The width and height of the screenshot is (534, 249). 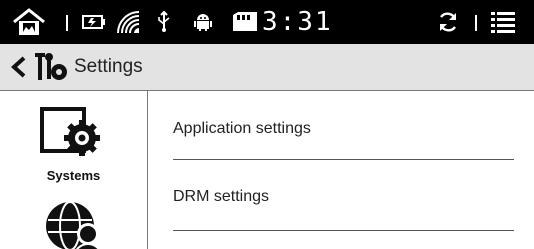 What do you see at coordinates (245, 22) in the screenshot?
I see `sd-card-icon` at bounding box center [245, 22].